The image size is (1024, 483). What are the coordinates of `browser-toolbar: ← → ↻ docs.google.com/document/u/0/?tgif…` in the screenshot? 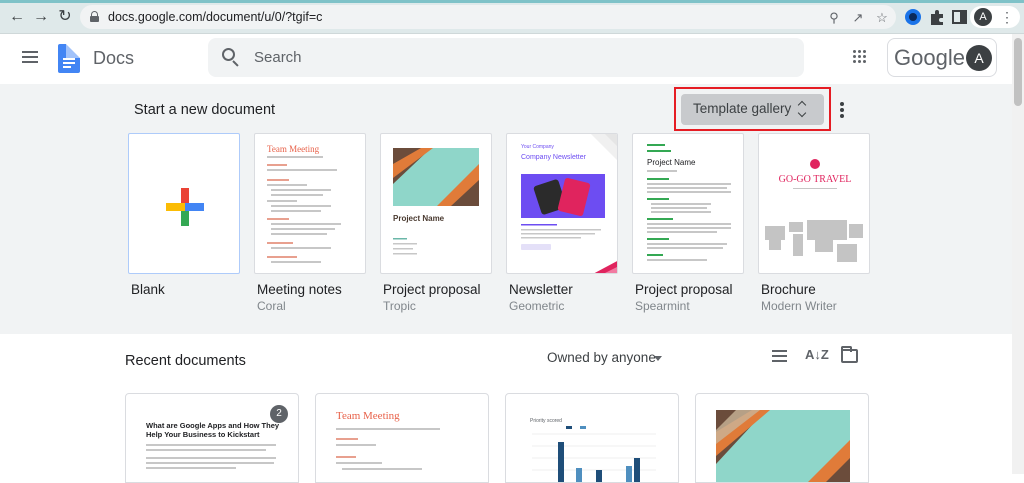 It's located at (512, 17).